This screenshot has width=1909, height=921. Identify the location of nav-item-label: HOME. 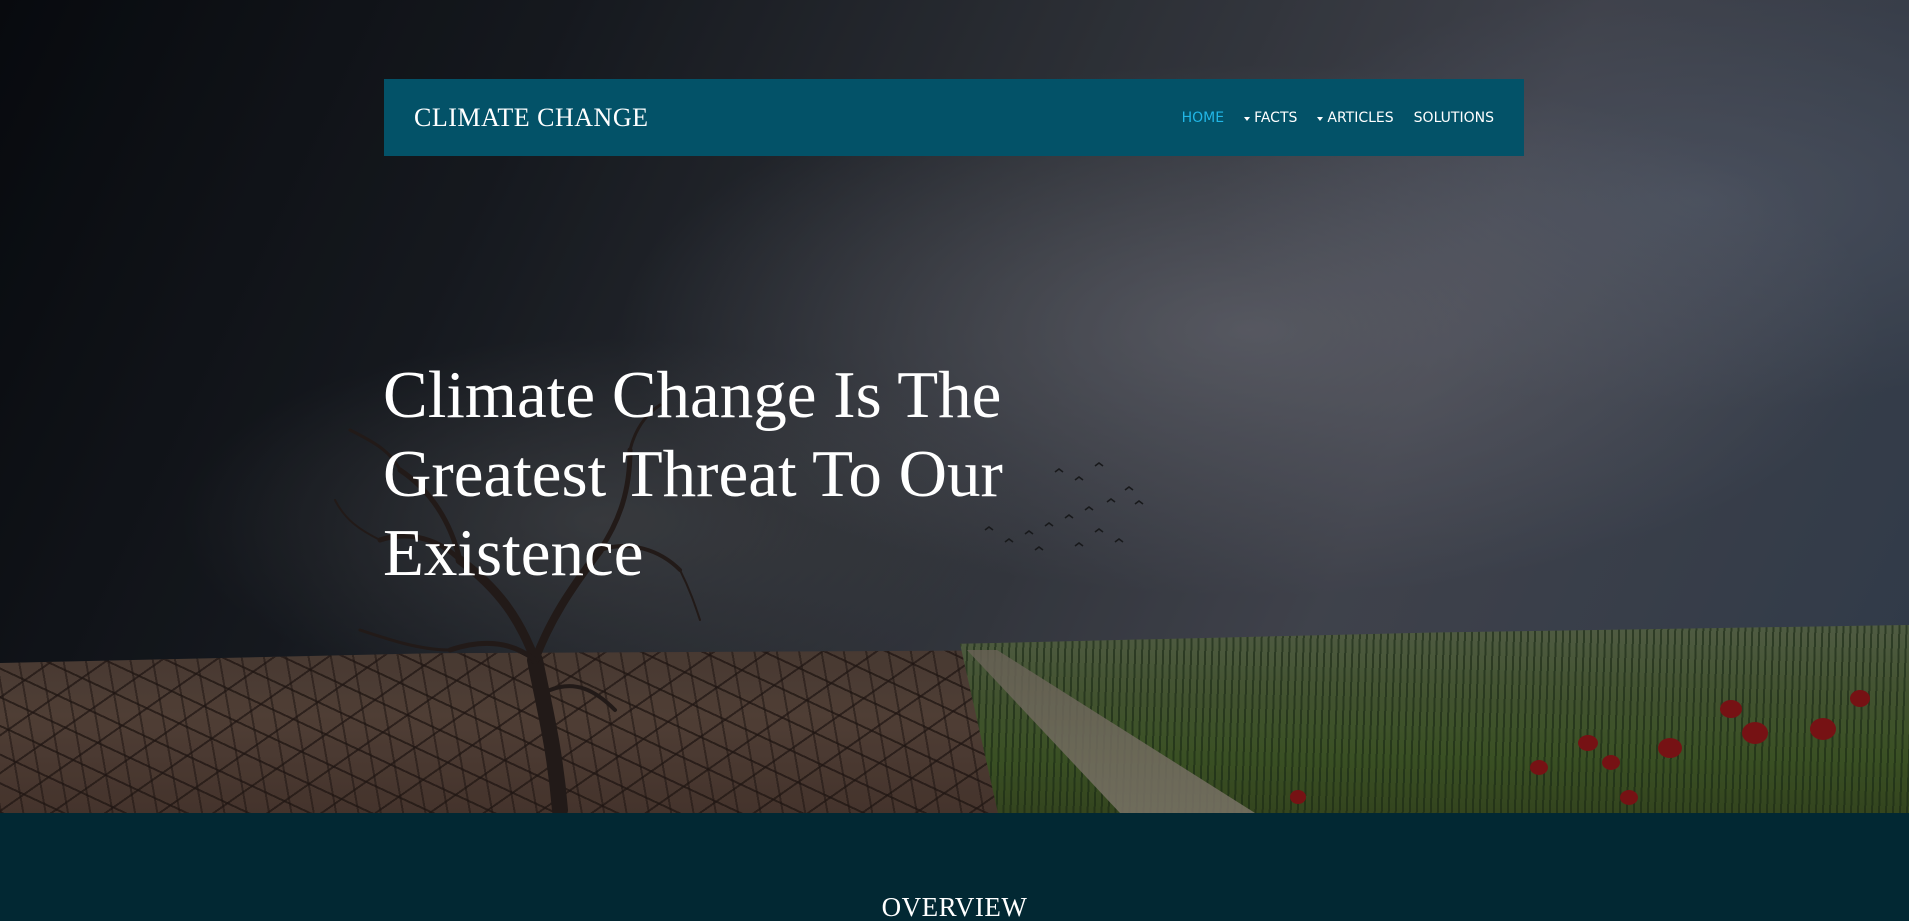
(1203, 117).